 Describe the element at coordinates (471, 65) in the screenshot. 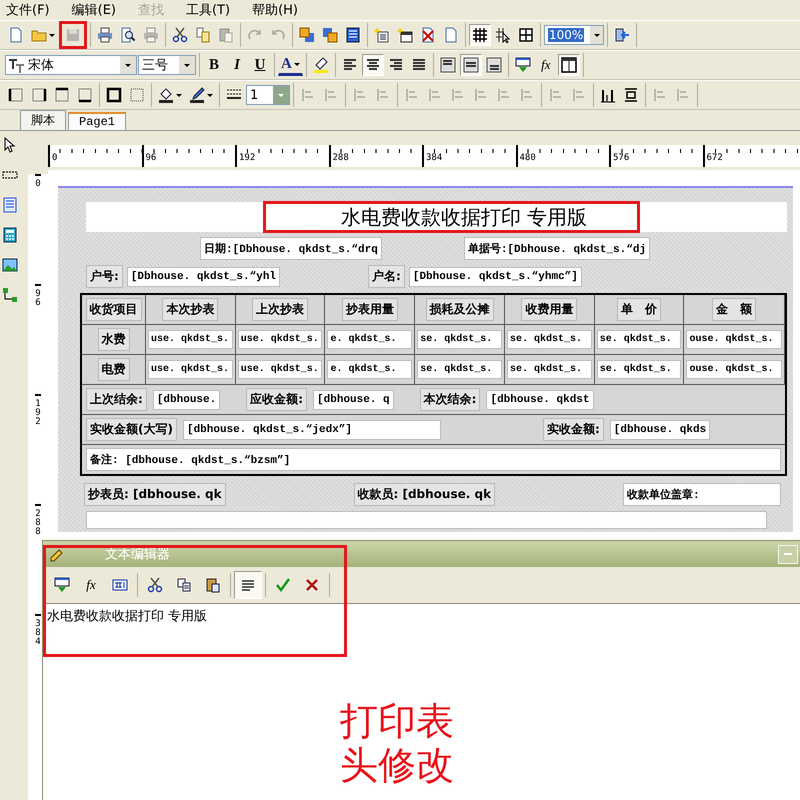

I see `align-middle-button` at that location.